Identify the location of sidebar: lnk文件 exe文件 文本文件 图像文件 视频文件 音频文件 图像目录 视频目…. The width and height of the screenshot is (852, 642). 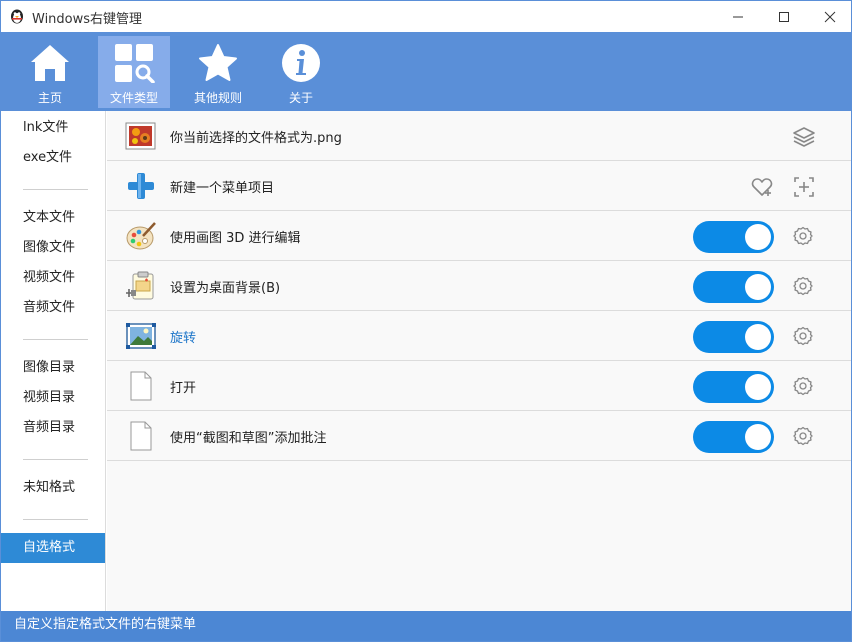
(53, 361).